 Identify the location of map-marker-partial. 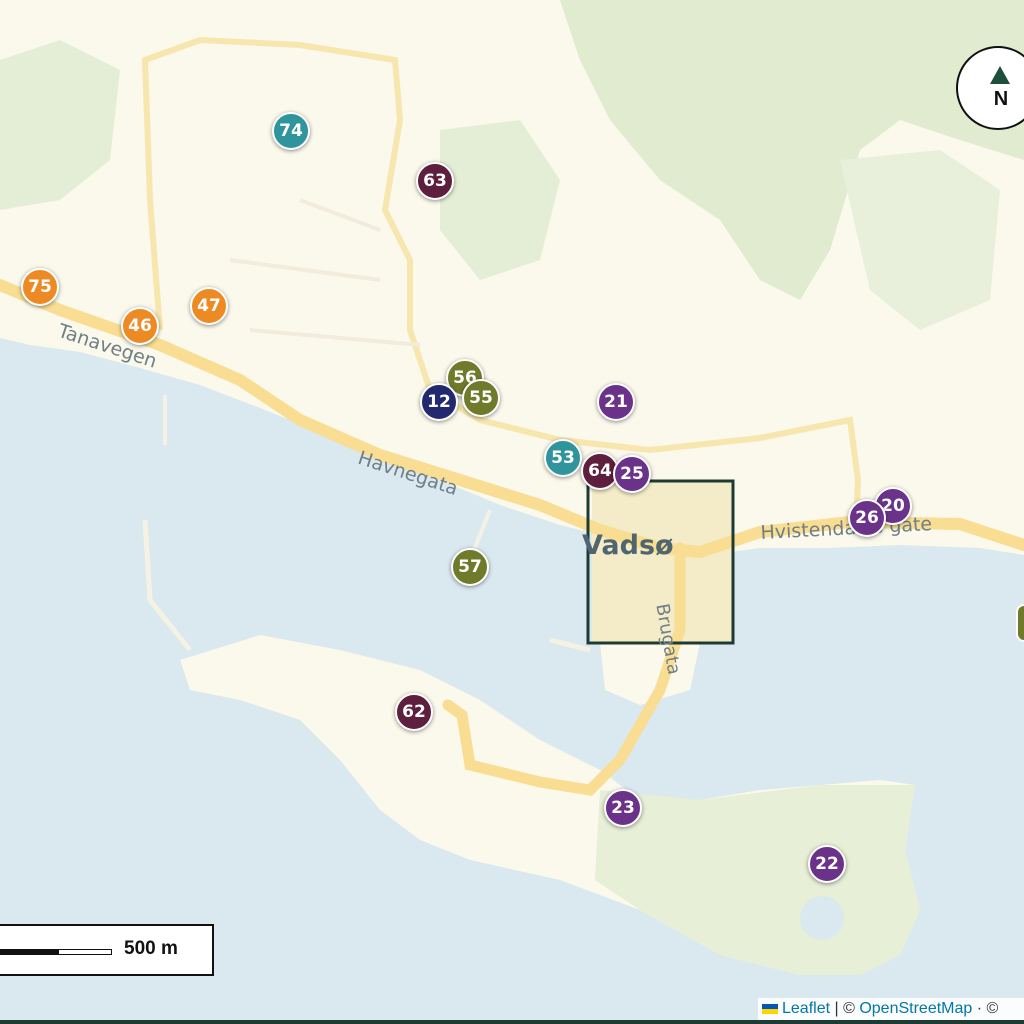
(1020, 623).